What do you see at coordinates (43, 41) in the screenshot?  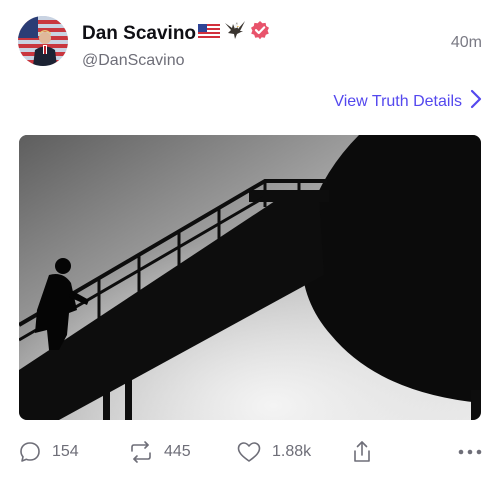 I see `avatar` at bounding box center [43, 41].